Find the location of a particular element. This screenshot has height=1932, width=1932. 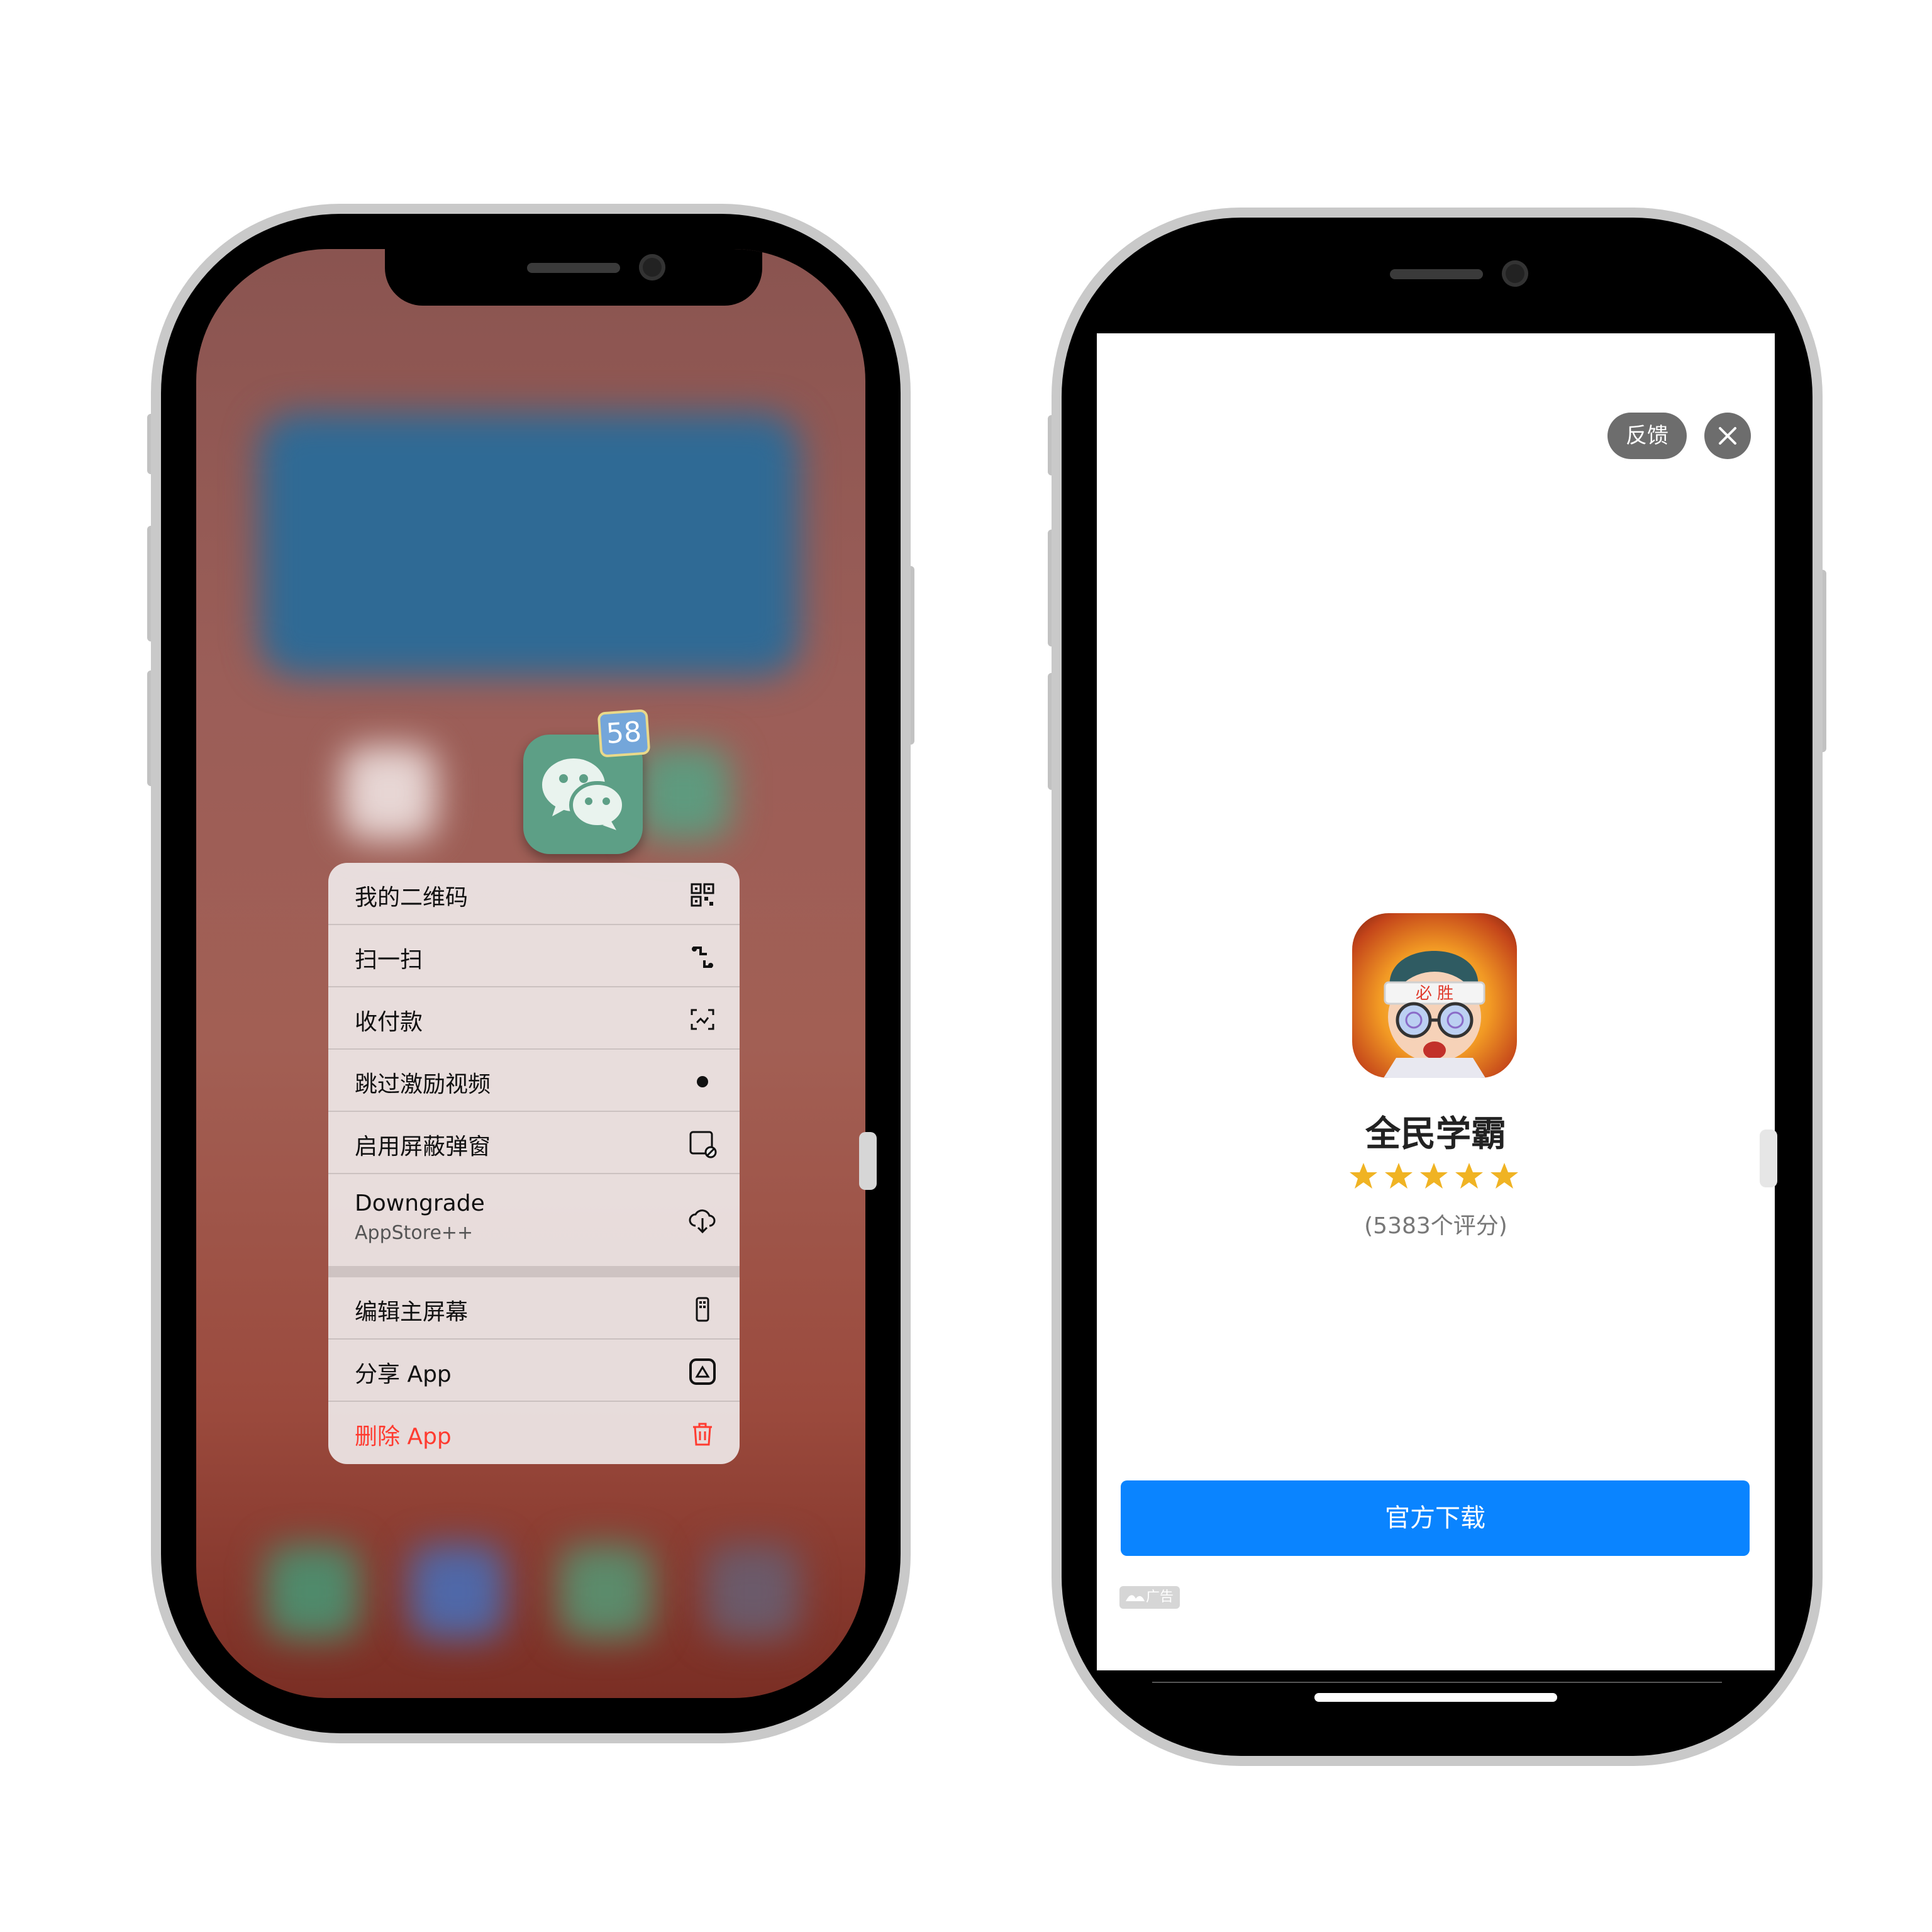

menu-separator is located at coordinates (534, 1271).